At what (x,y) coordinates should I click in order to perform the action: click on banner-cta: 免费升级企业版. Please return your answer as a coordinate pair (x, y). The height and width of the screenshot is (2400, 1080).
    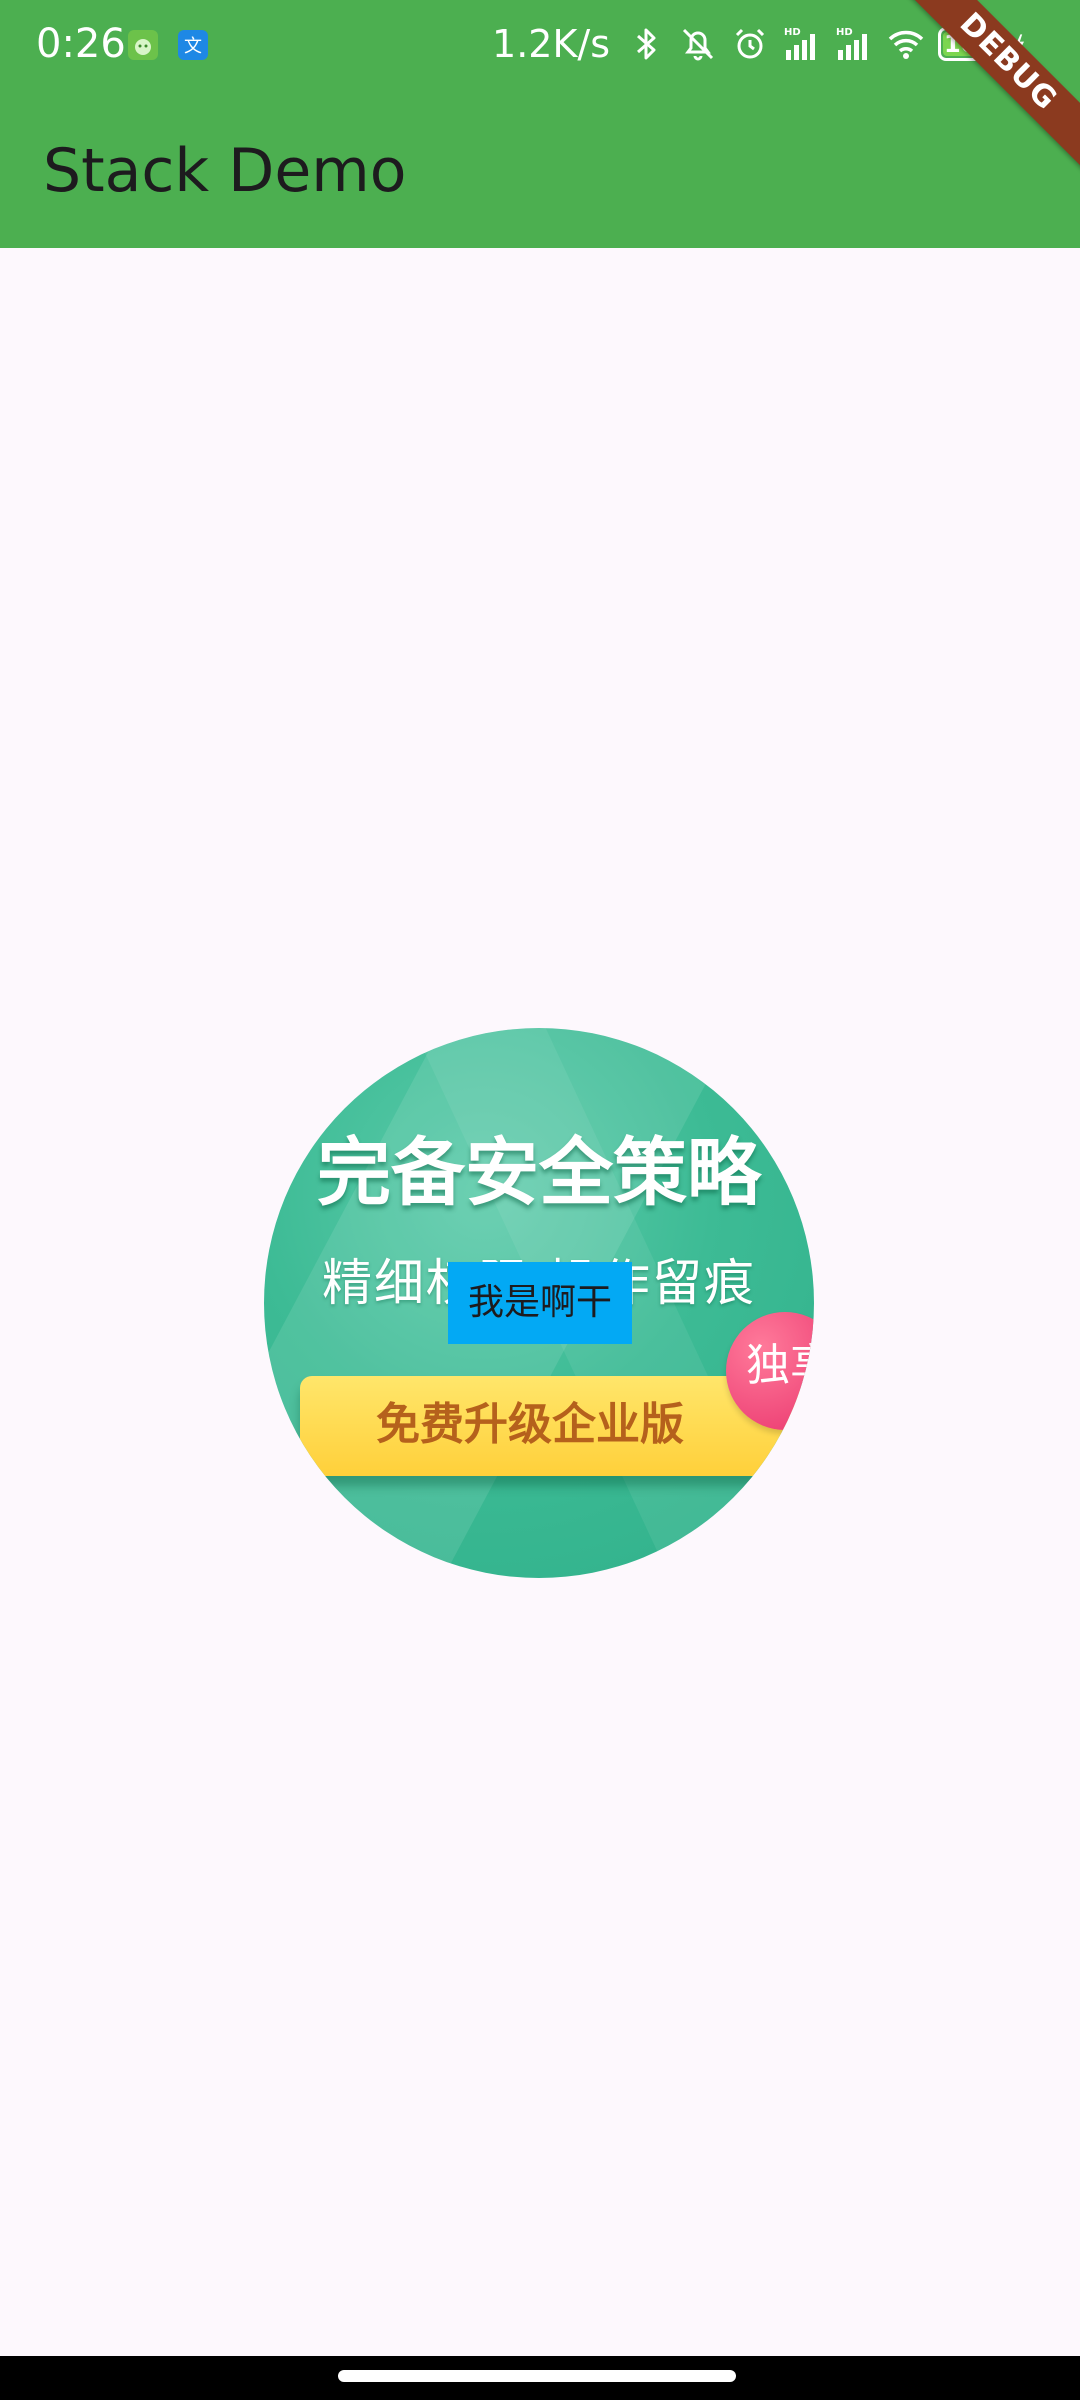
    Looking at the image, I should click on (550, 1426).